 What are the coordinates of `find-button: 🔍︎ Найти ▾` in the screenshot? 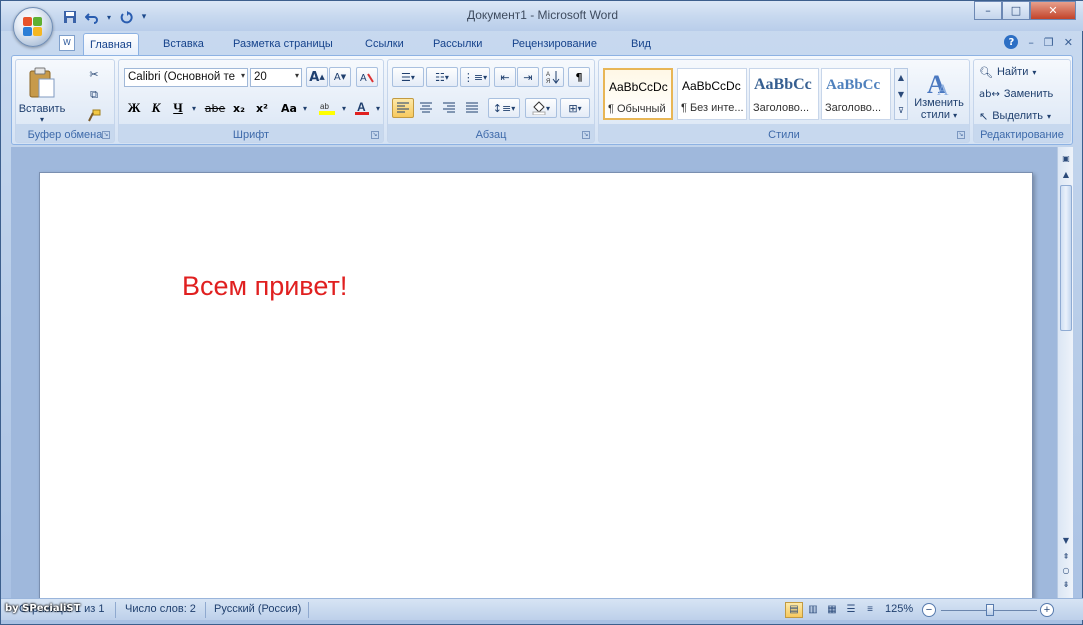 It's located at (1022, 72).